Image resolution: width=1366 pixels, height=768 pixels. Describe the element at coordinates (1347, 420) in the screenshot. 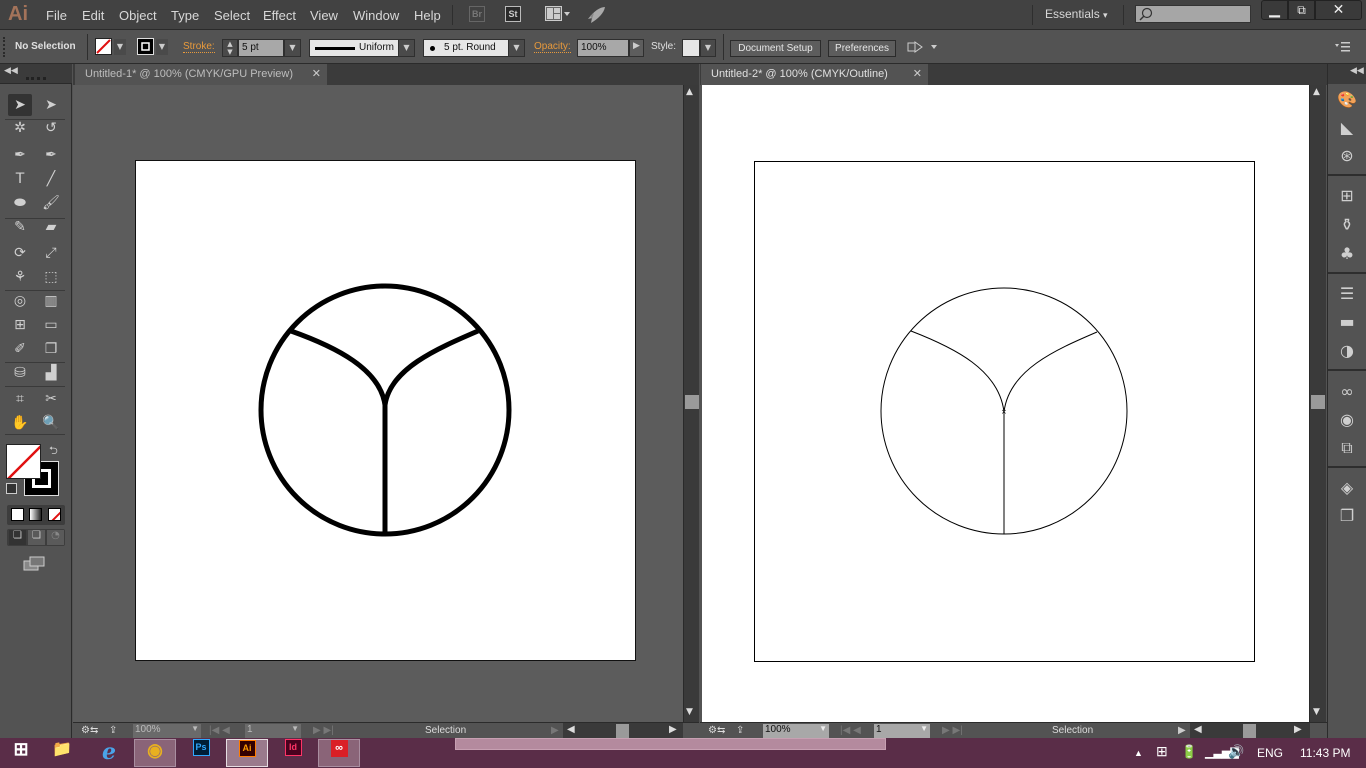

I see `appearance-icon: ◉` at that location.